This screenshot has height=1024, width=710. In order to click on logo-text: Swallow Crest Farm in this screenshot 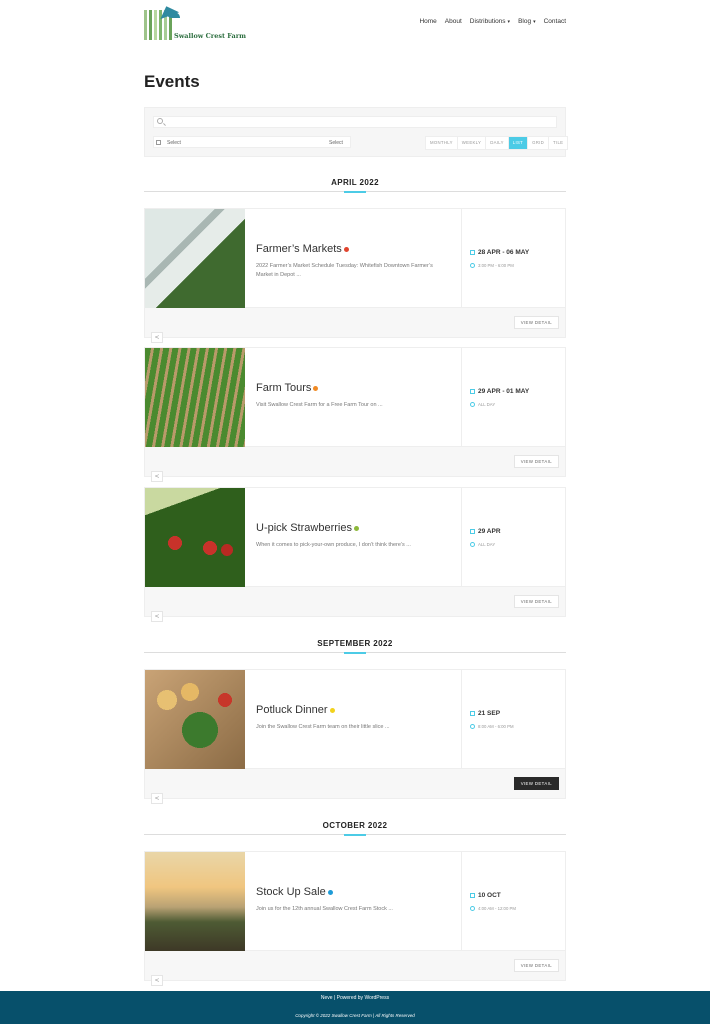, I will do `click(210, 36)`.